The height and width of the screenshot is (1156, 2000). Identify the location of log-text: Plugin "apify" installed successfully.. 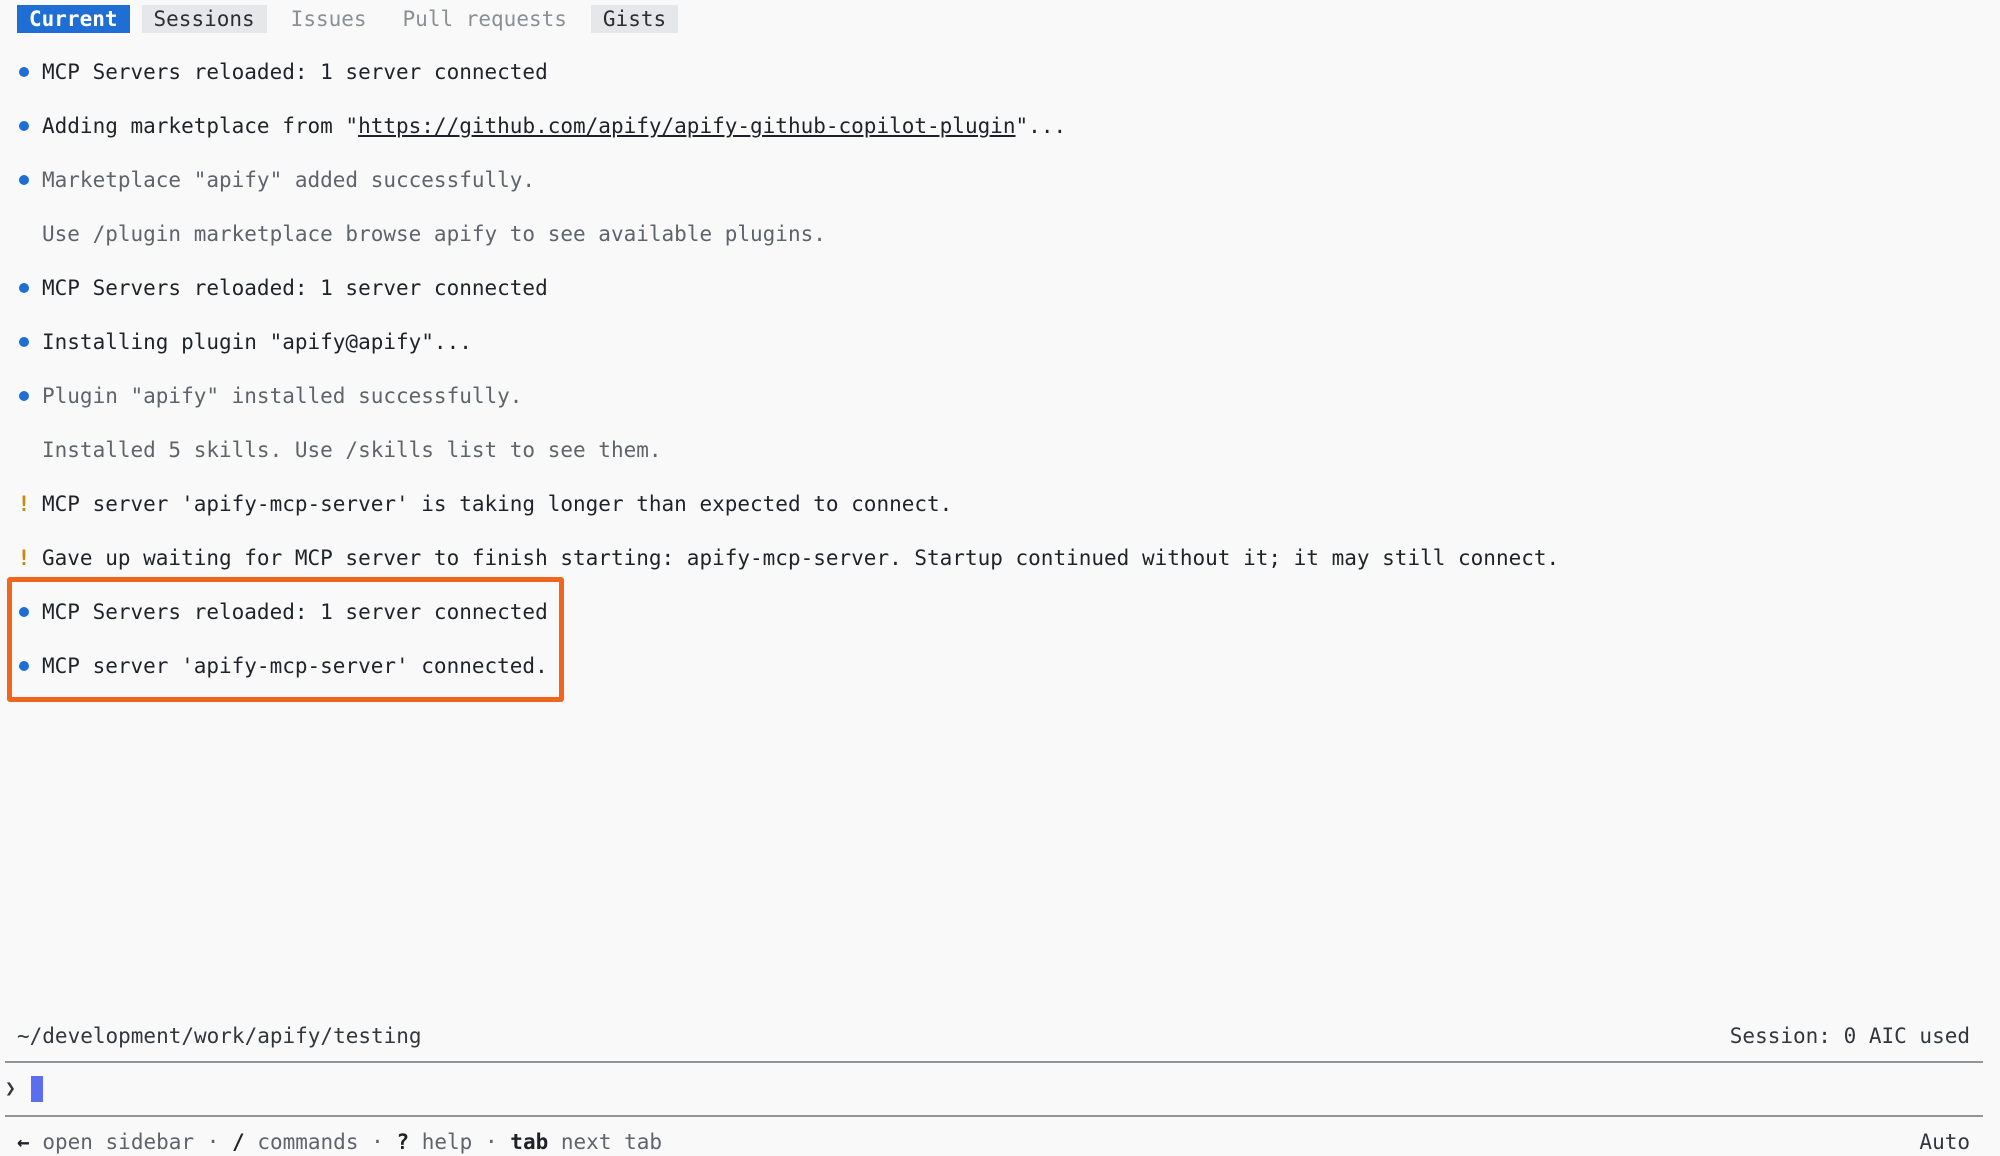
(282, 396).